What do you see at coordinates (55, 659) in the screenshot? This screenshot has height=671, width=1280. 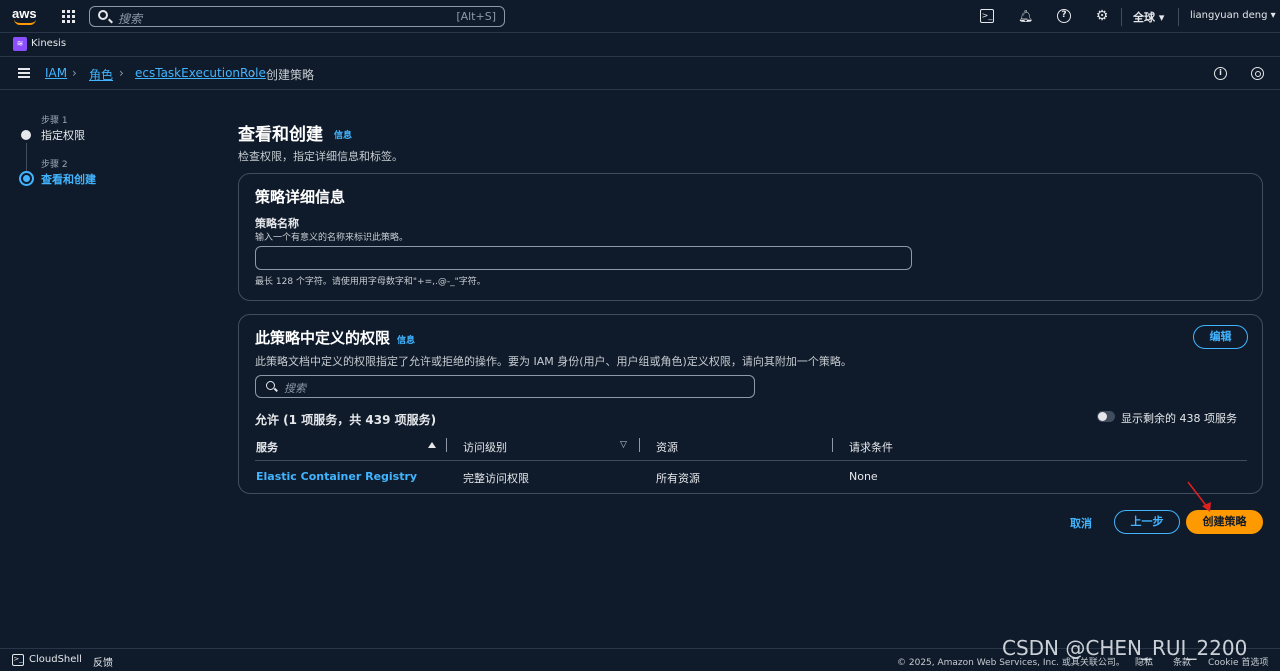 I see `cloudshell-link: CloudShell` at bounding box center [55, 659].